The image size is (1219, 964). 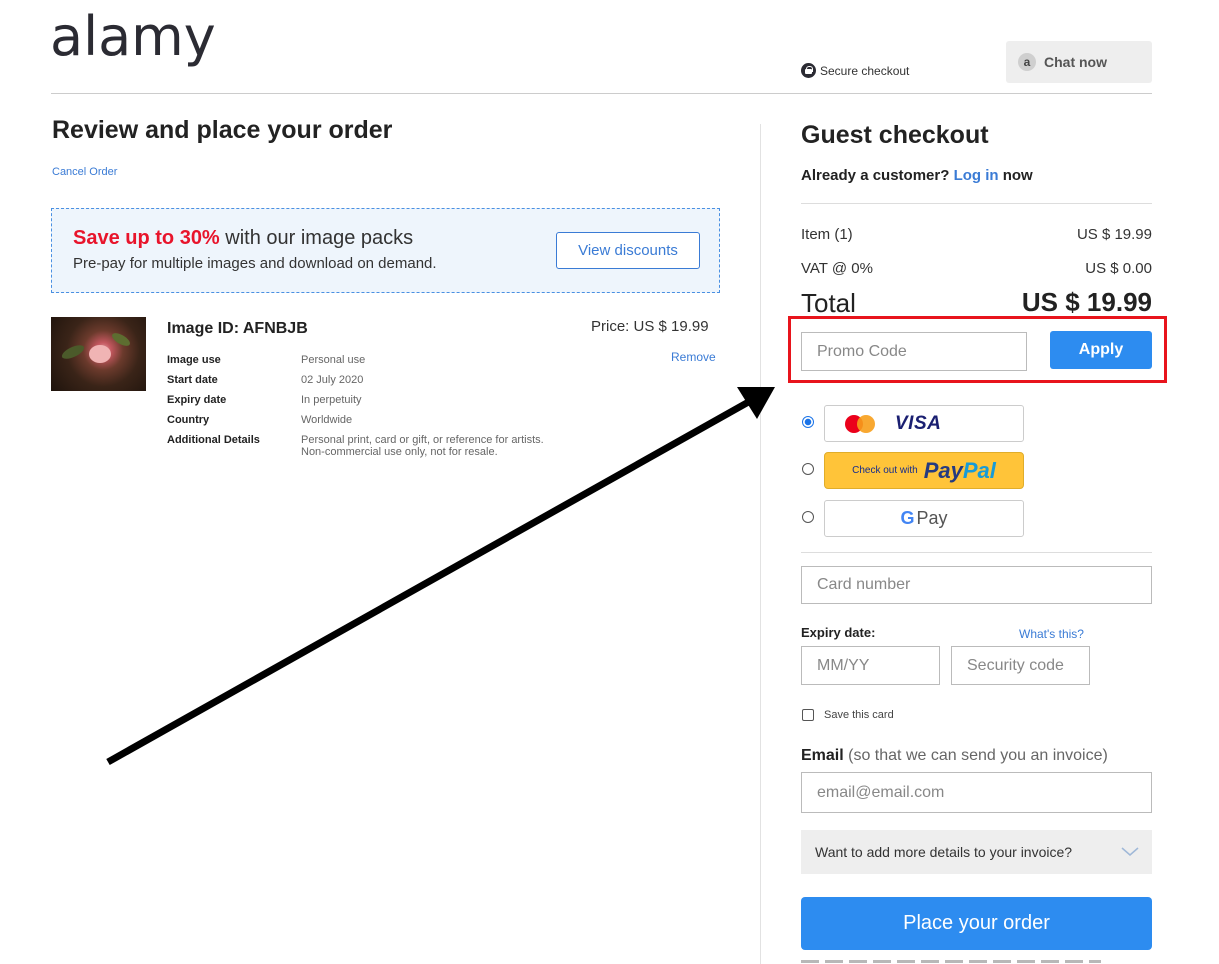 What do you see at coordinates (1101, 350) in the screenshot?
I see `apply-promo-button: Apply` at bounding box center [1101, 350].